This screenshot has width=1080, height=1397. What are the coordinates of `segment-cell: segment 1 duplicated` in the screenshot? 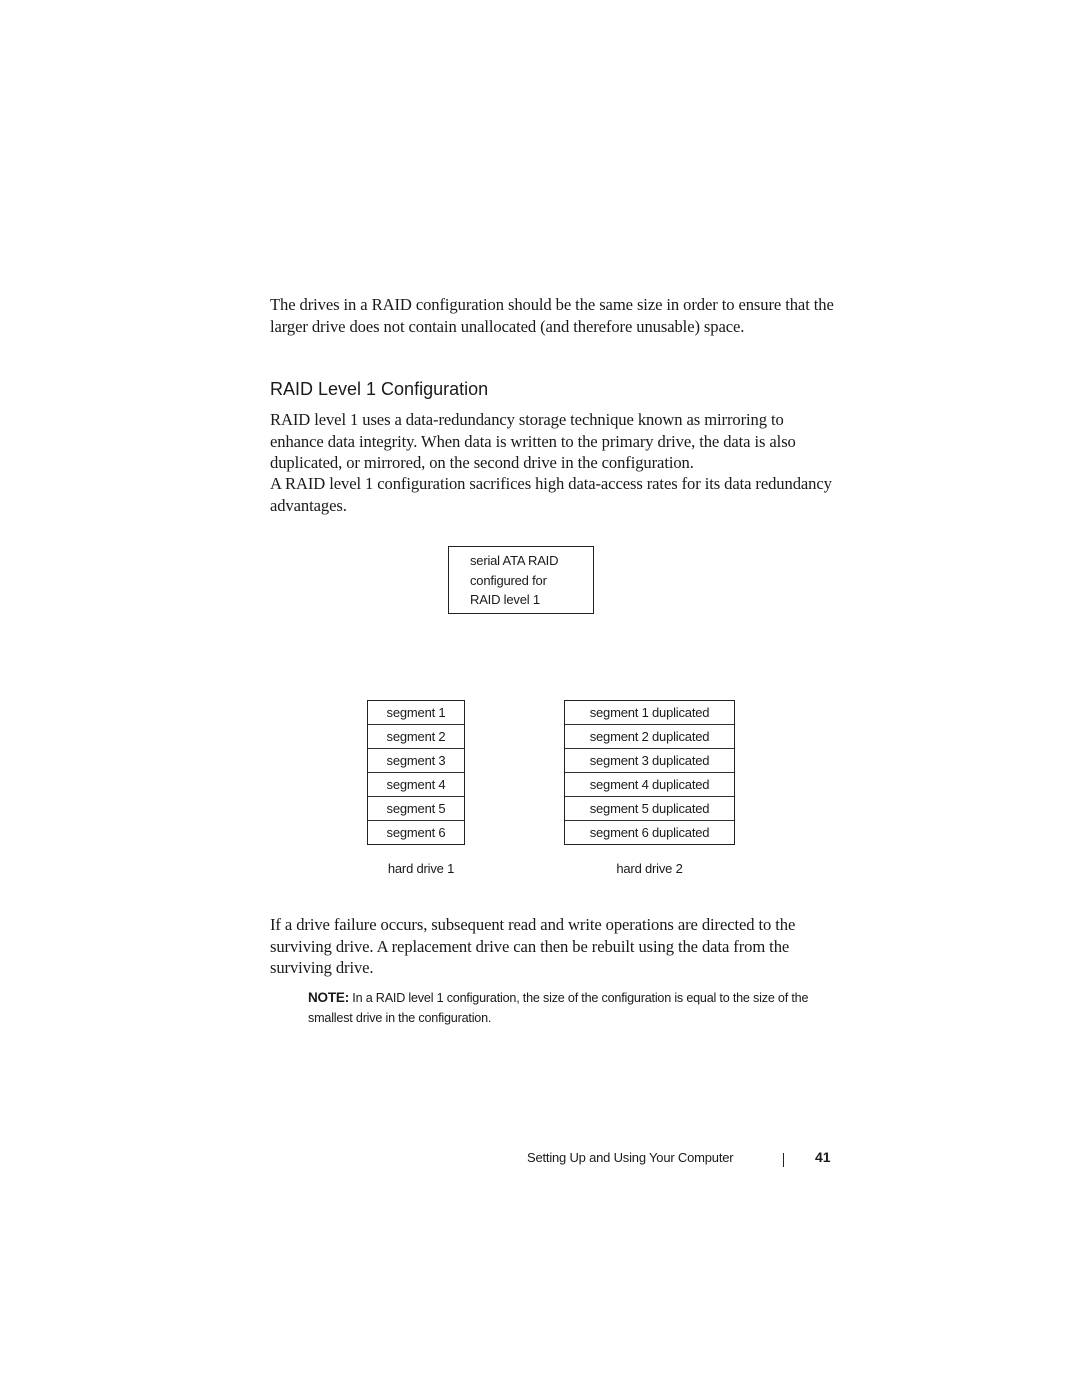 It's located at (649, 713).